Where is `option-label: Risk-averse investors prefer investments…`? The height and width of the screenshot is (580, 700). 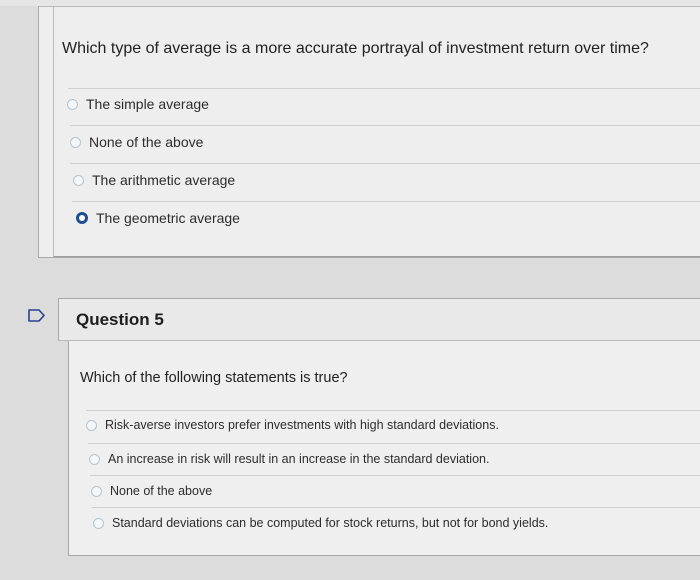
option-label: Risk-averse investors prefer investments… is located at coordinates (302, 425).